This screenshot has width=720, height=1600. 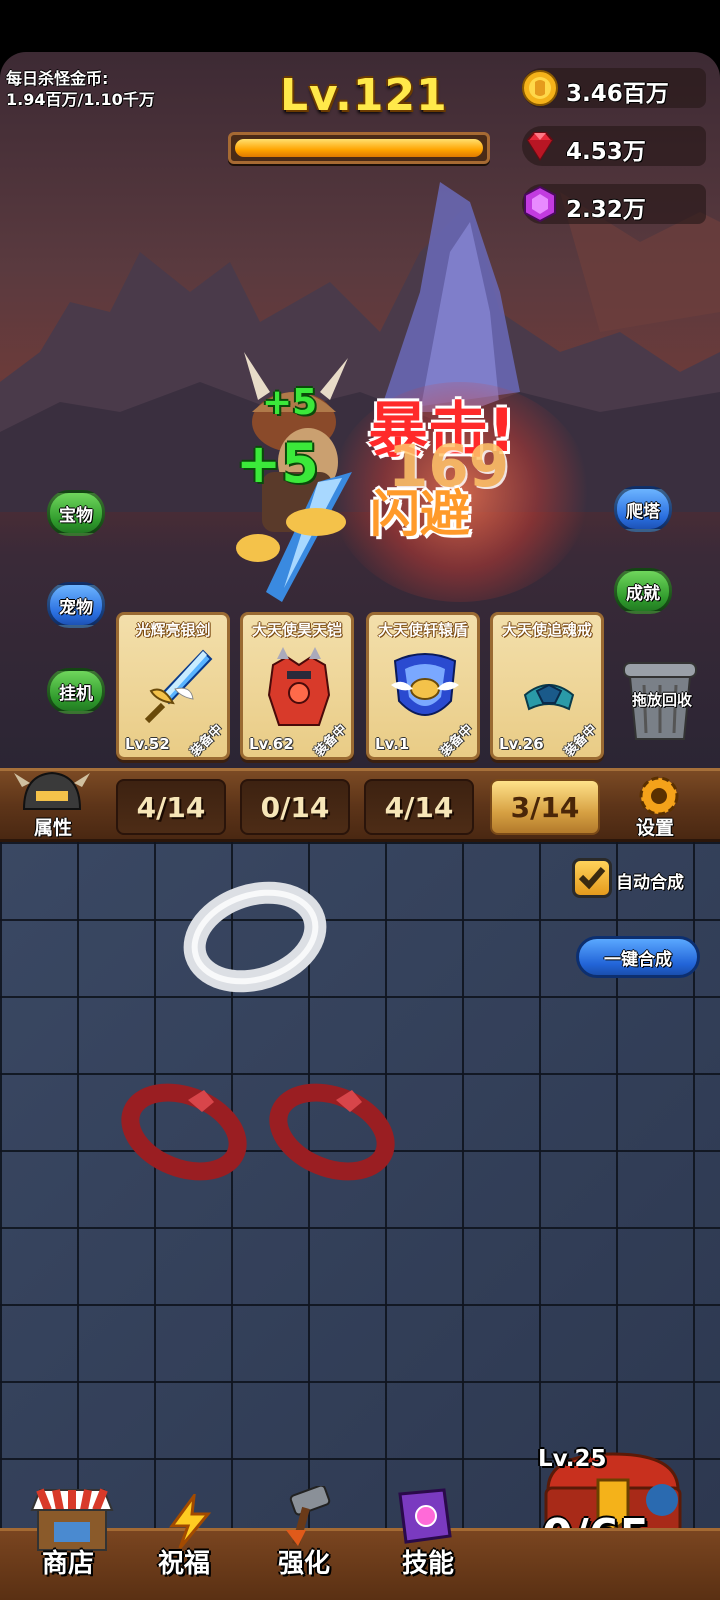 I want to click on nav-skills: 技能, so click(x=428, y=1561).